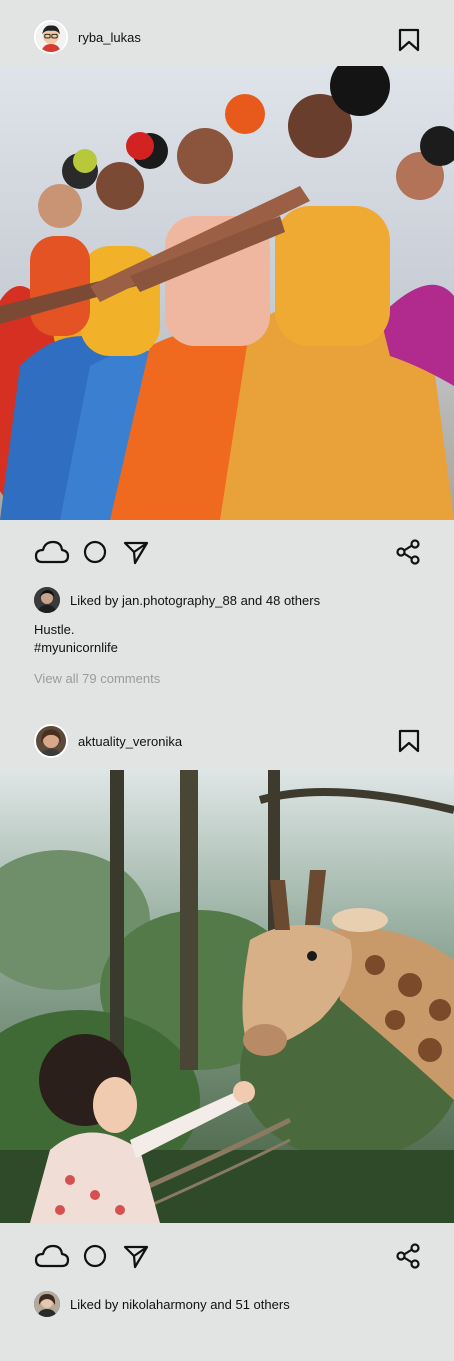 The image size is (454, 1361). Describe the element at coordinates (180, 1304) in the screenshot. I see `liked-by-text: Liked by nikolaharmony and 51 others` at that location.